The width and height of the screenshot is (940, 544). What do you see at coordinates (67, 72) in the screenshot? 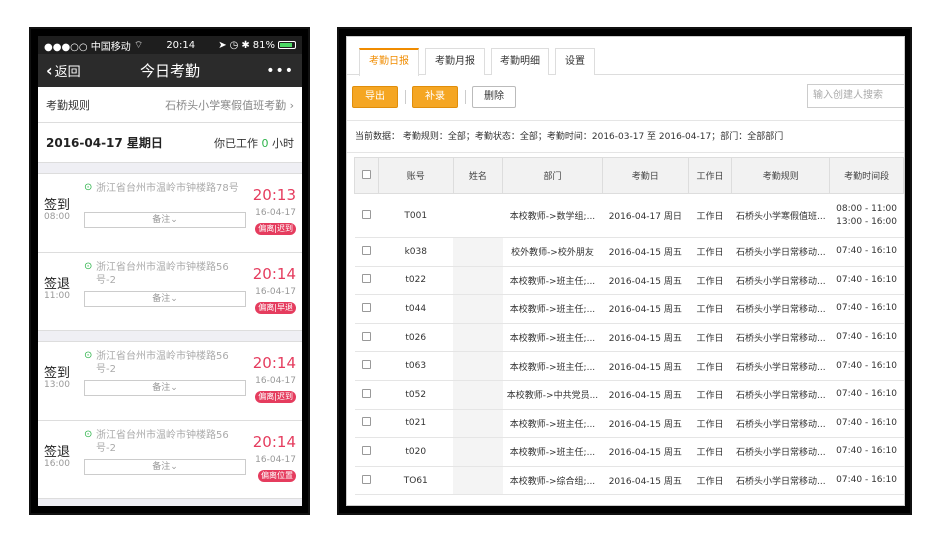
I see `back-label: 返回` at bounding box center [67, 72].